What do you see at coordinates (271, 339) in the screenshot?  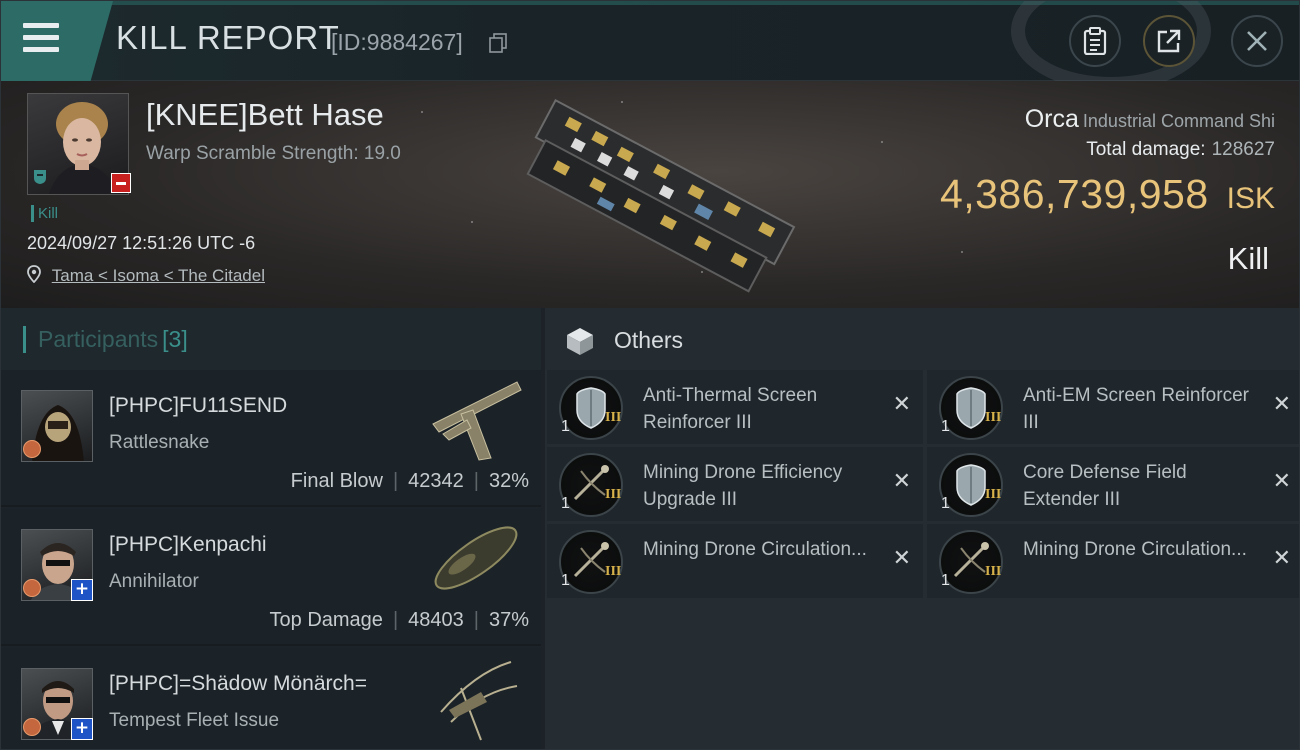 I see `participants-header: Participants [3]` at bounding box center [271, 339].